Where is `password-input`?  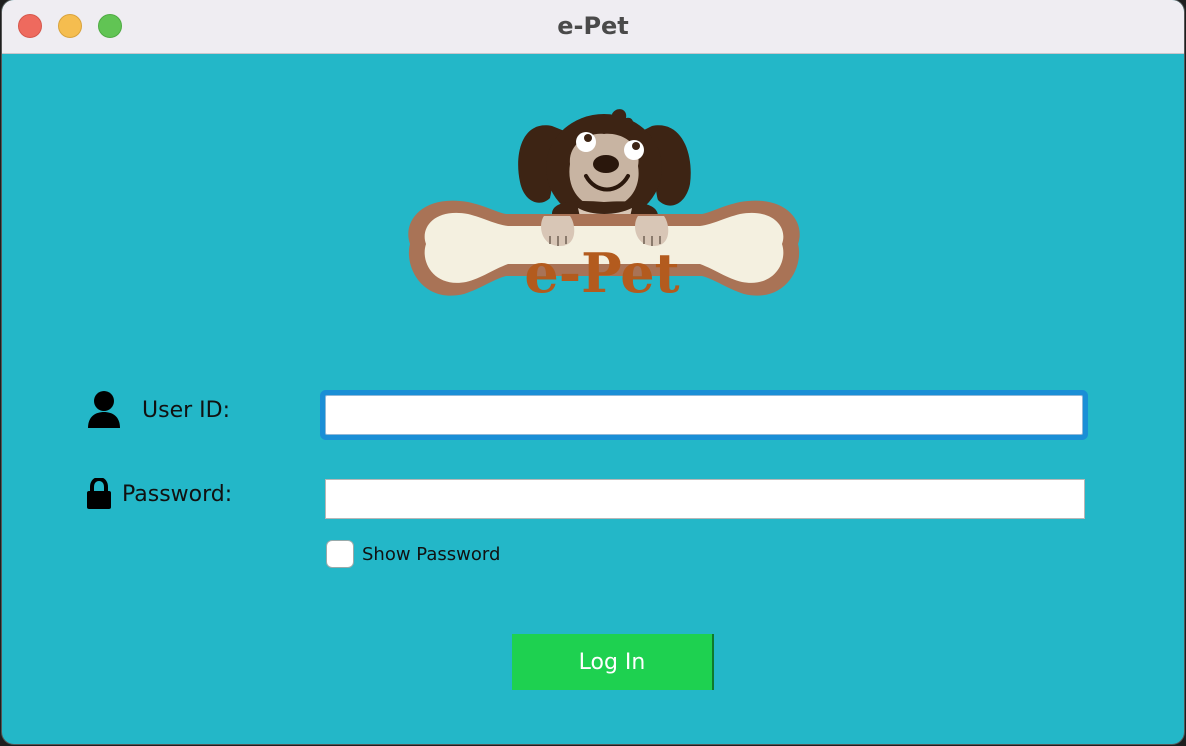 password-input is located at coordinates (705, 499).